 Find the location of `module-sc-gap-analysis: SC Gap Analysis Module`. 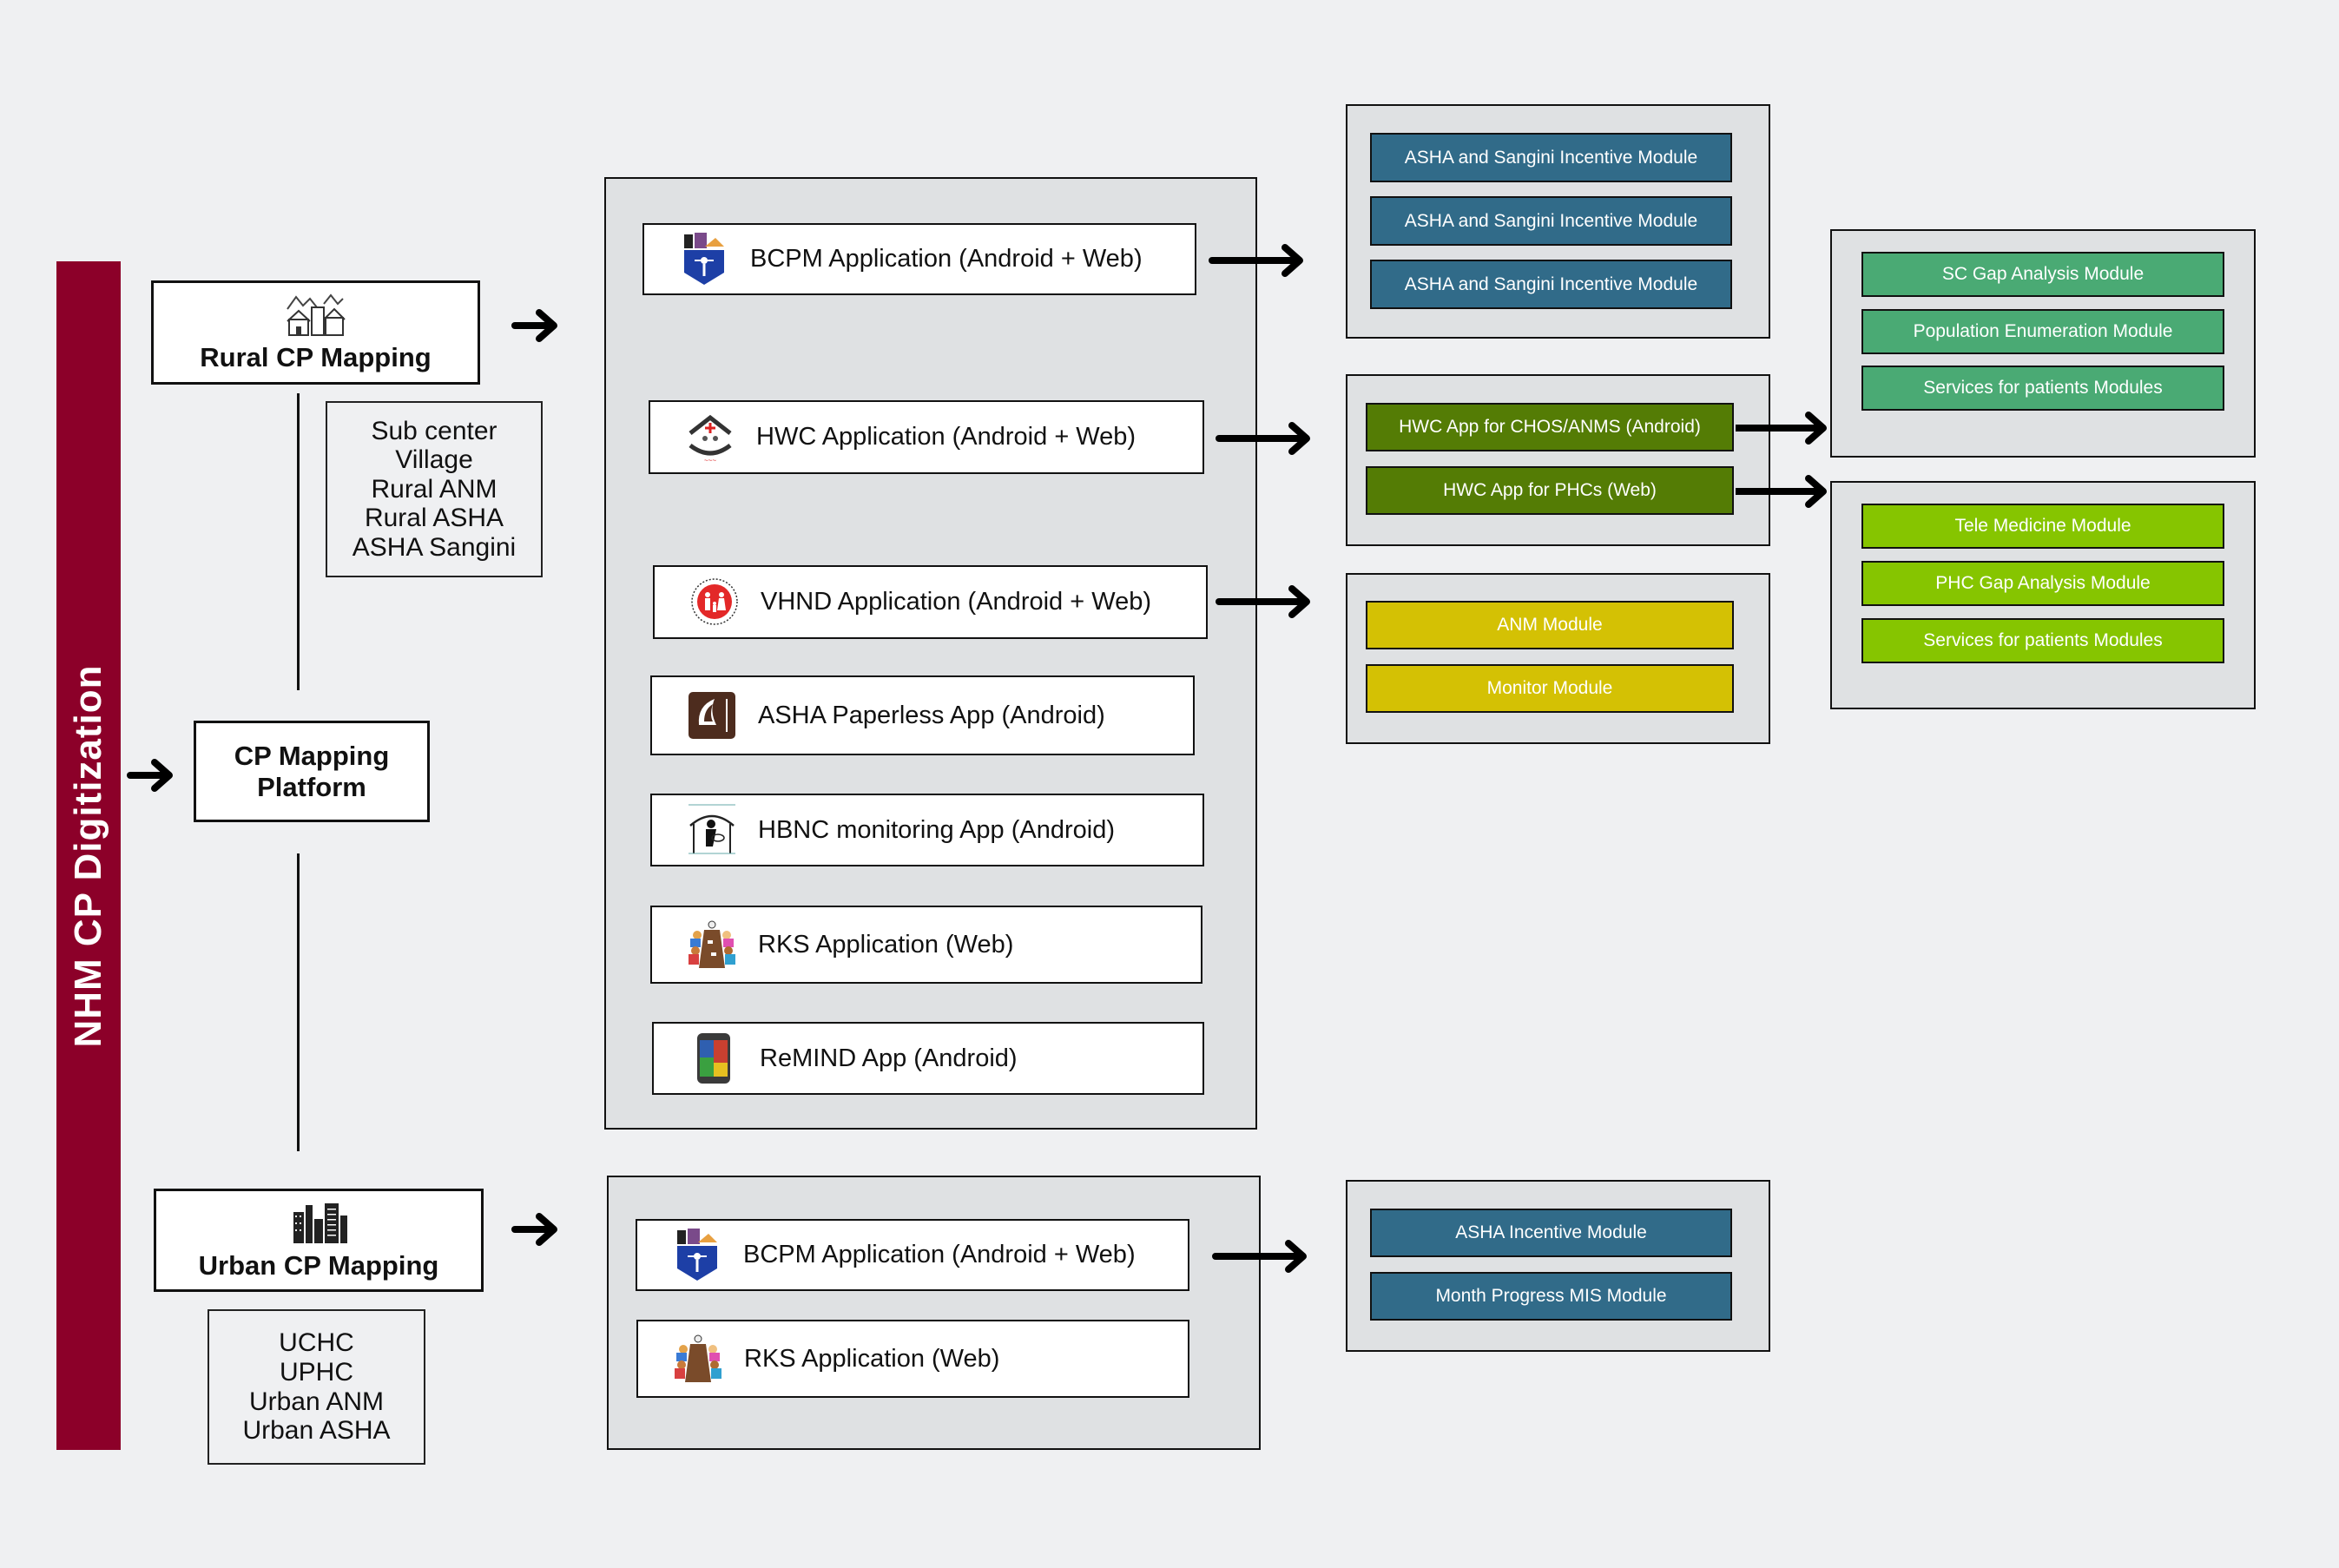

module-sc-gap-analysis: SC Gap Analysis Module is located at coordinates (2043, 274).